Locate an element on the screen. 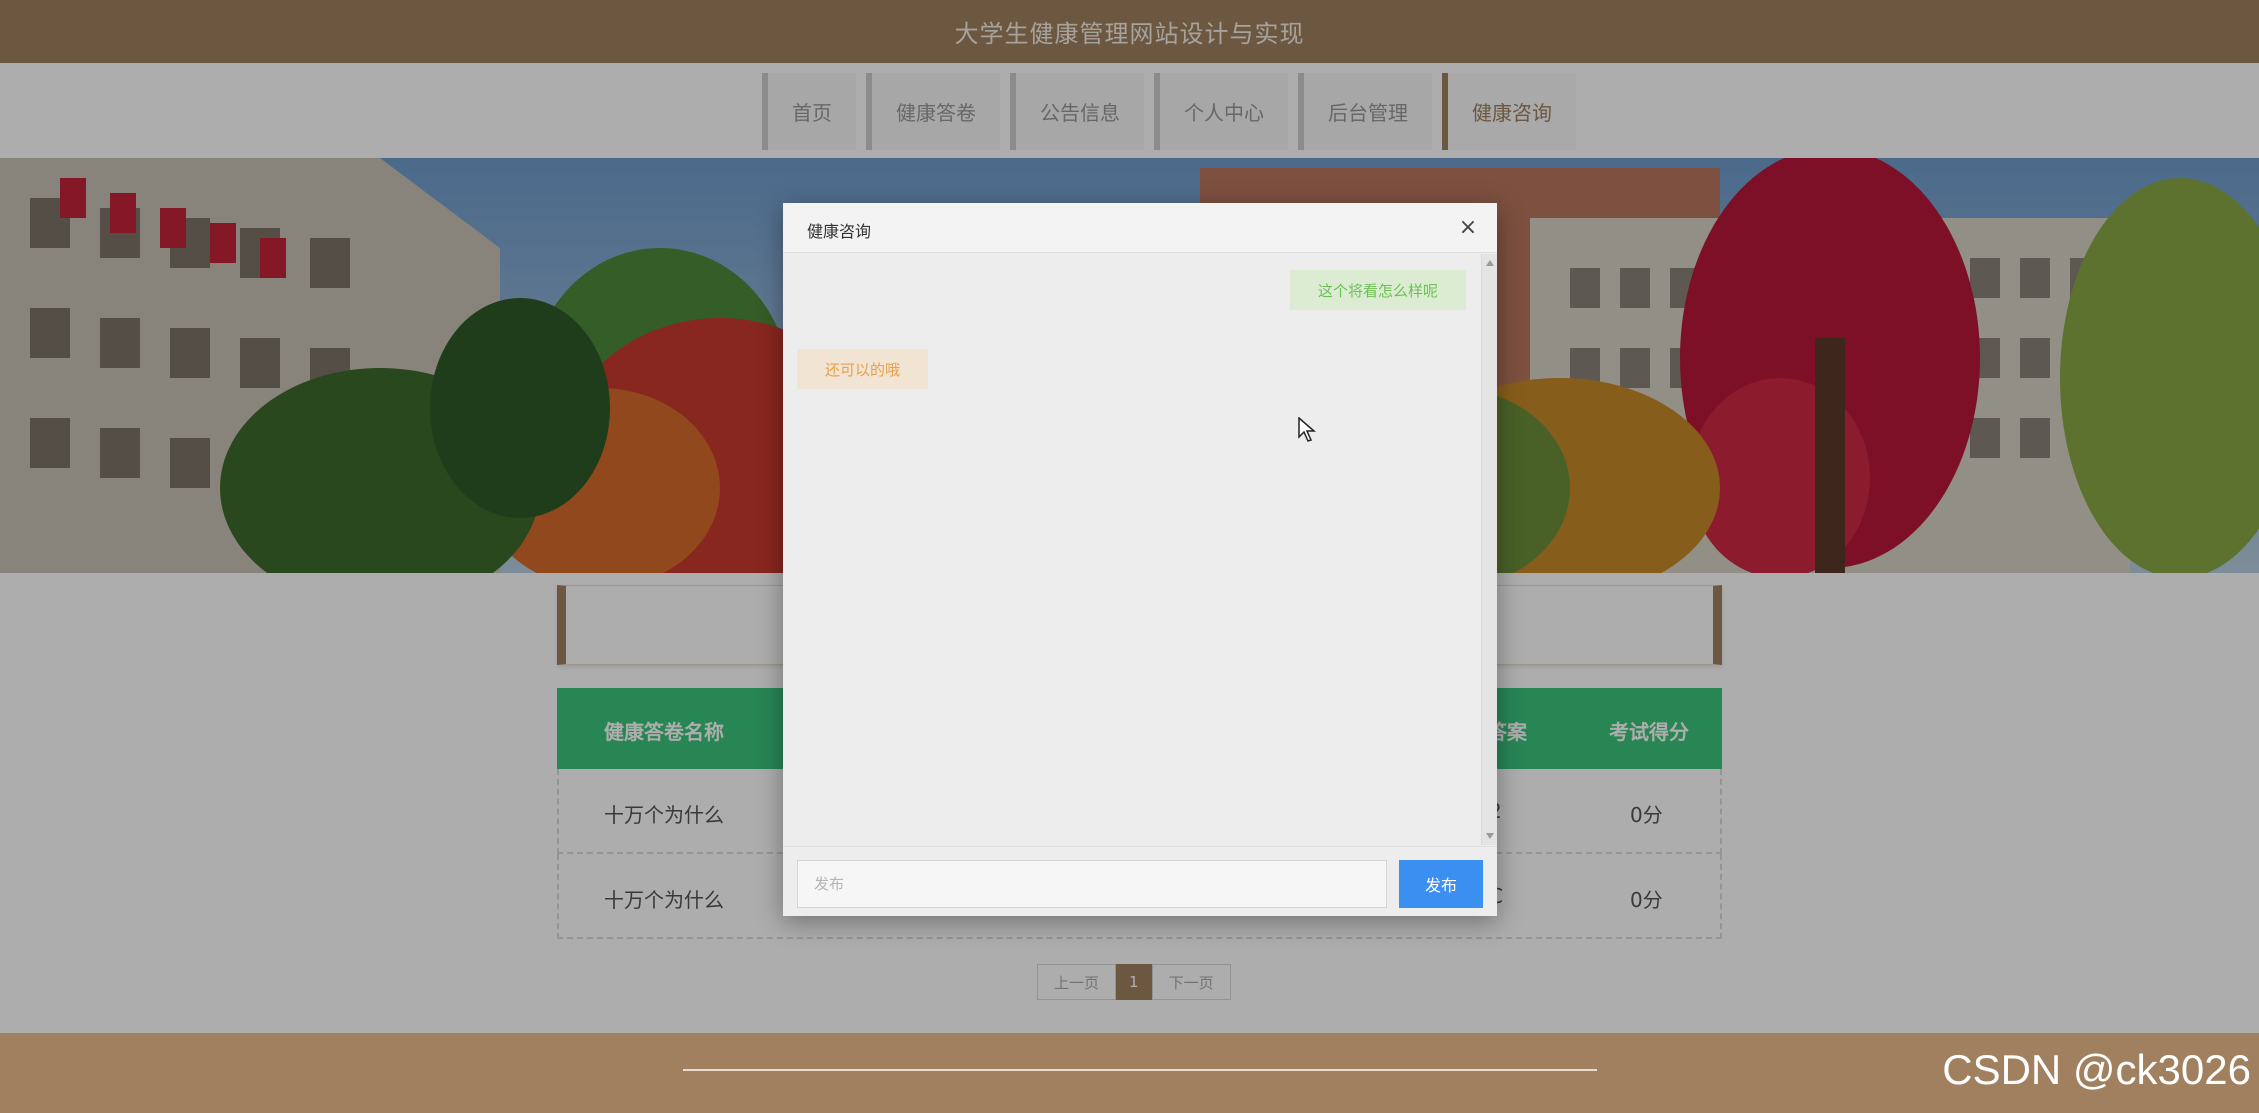  site-footer is located at coordinates (1129, 1073).